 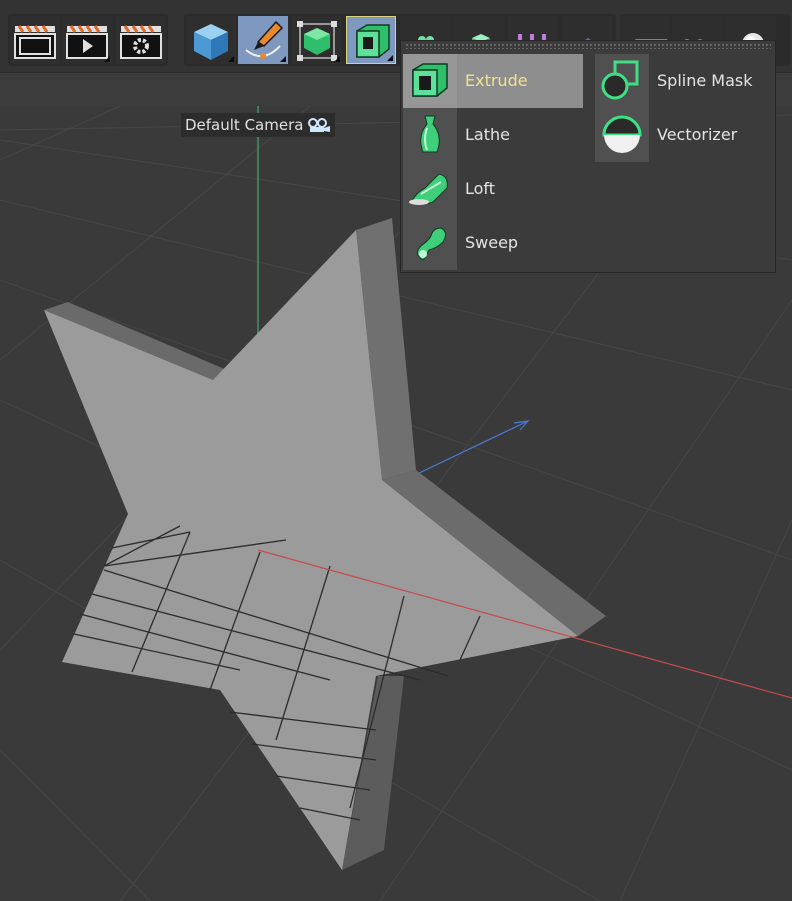 I want to click on menu-item-lathe: Lathe, so click(x=493, y=135).